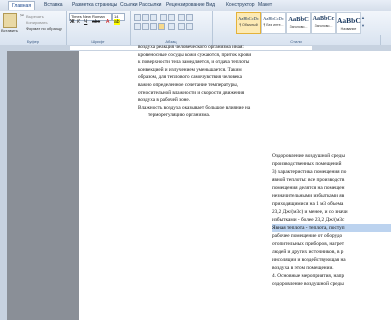 This screenshot has height=320, width=391. Describe the element at coordinates (323, 19) in the screenshot. I see `style-sample: AaBbCc` at that location.